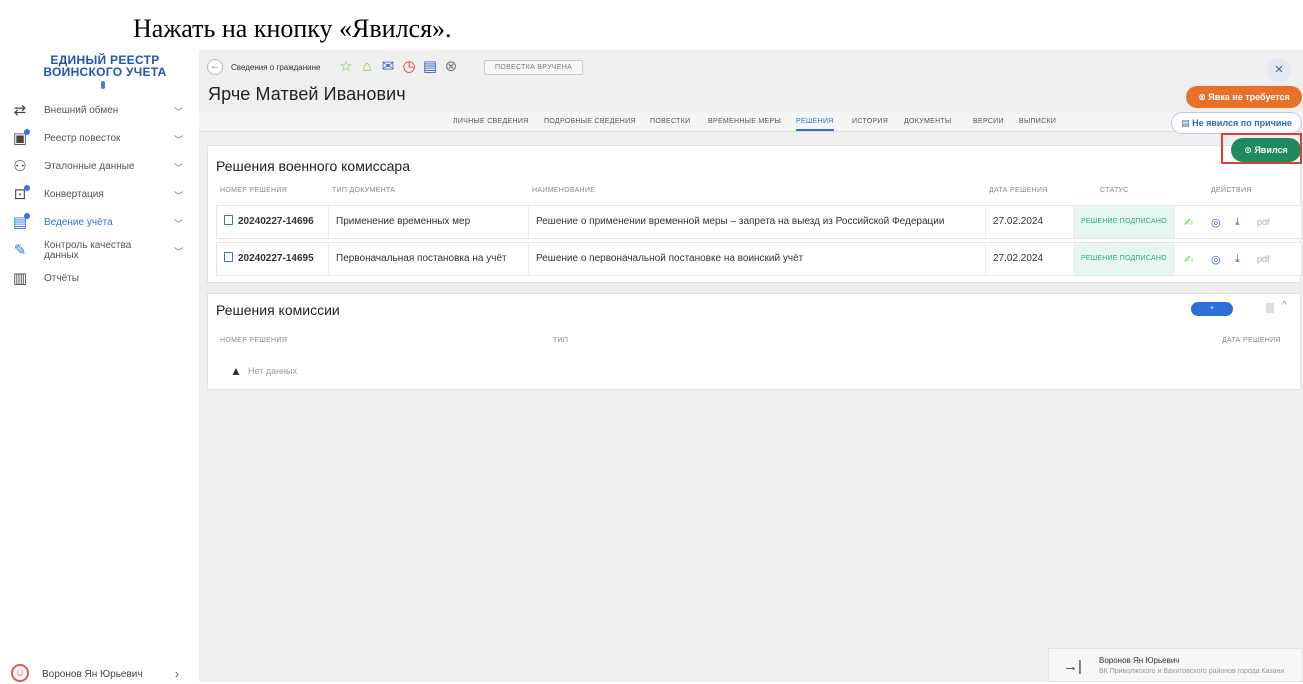 Image resolution: width=1303 pixels, height=684 pixels. I want to click on sidebar-item-accounting: ▤ Ведение учёта ﹀, so click(98, 223).